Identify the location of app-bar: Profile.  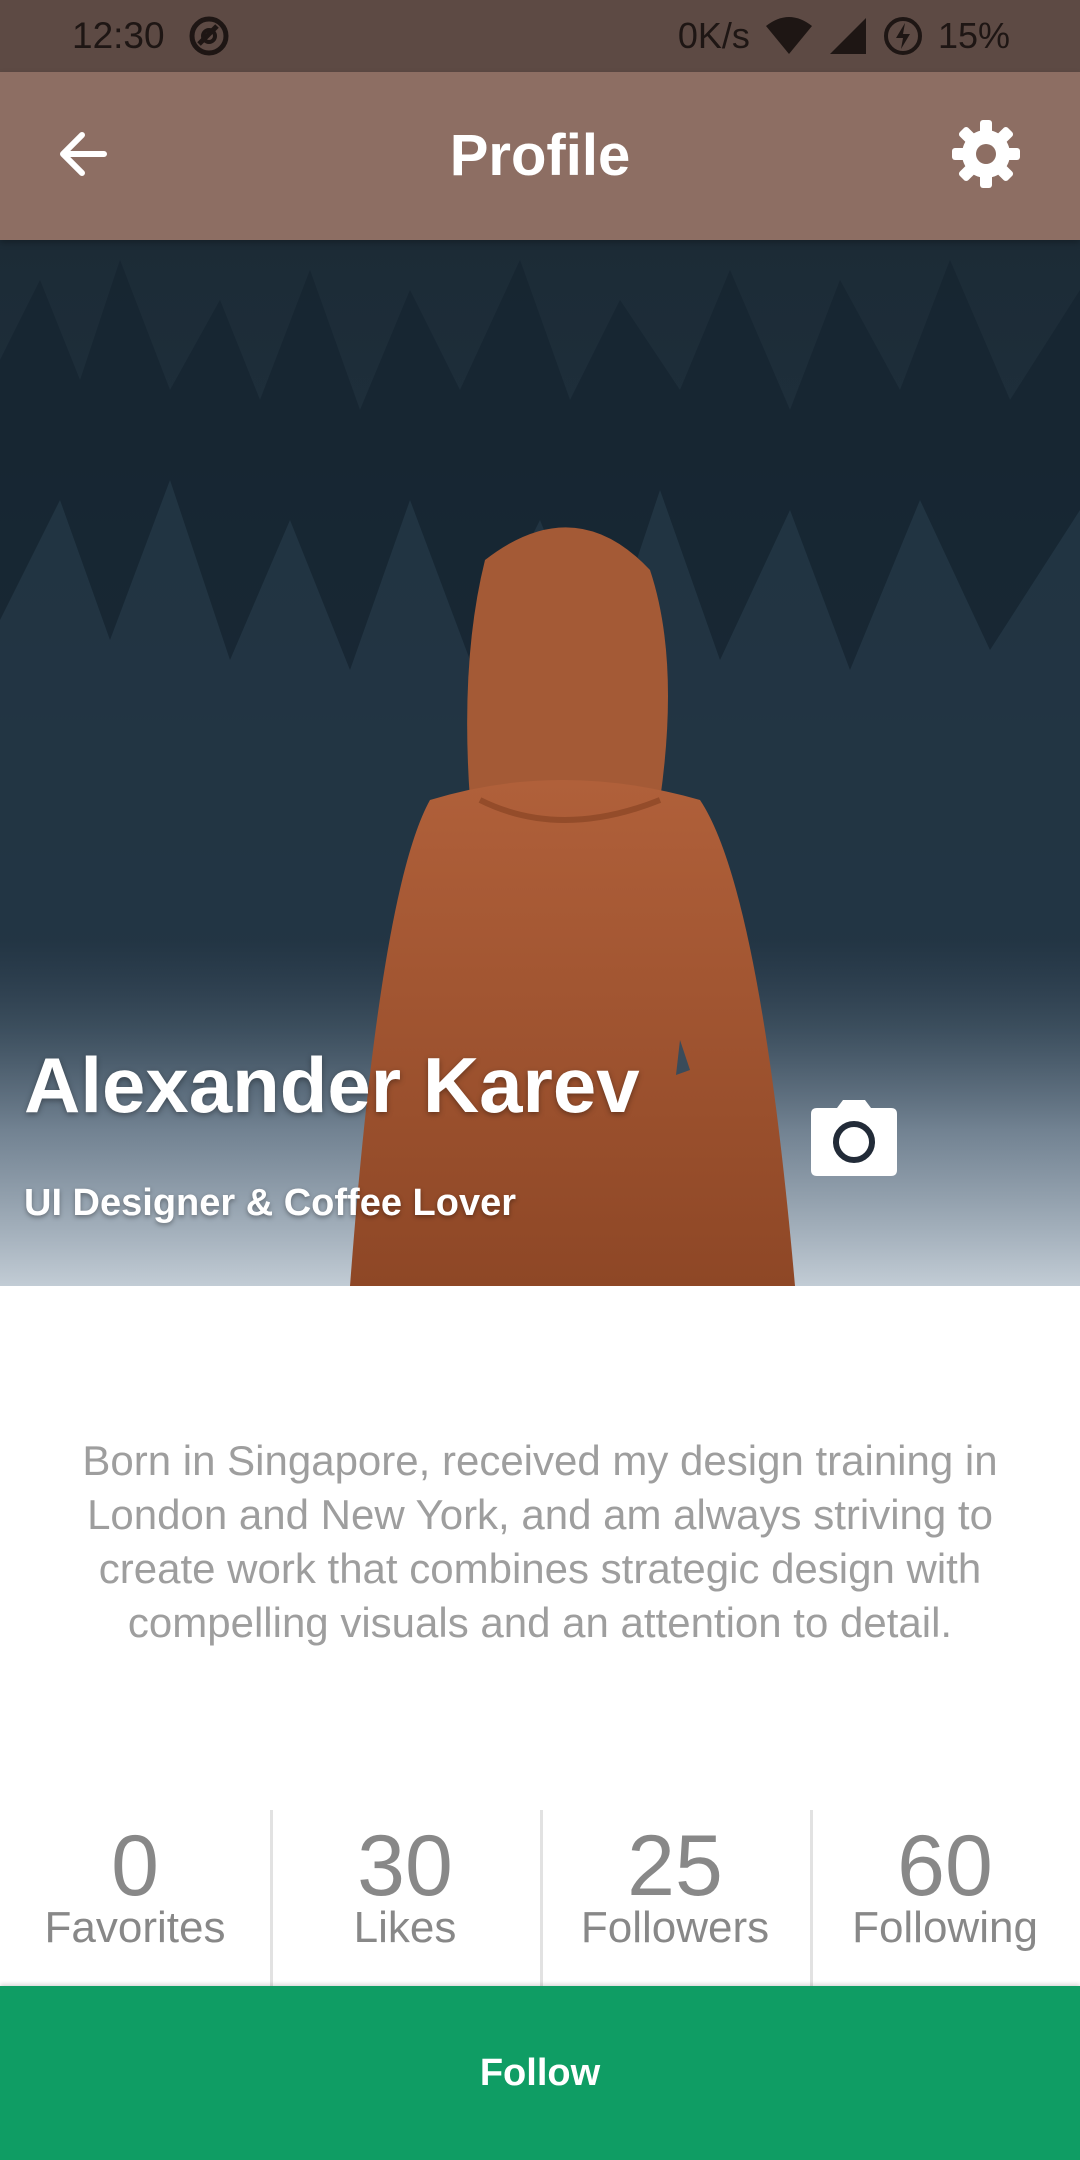
(540, 156).